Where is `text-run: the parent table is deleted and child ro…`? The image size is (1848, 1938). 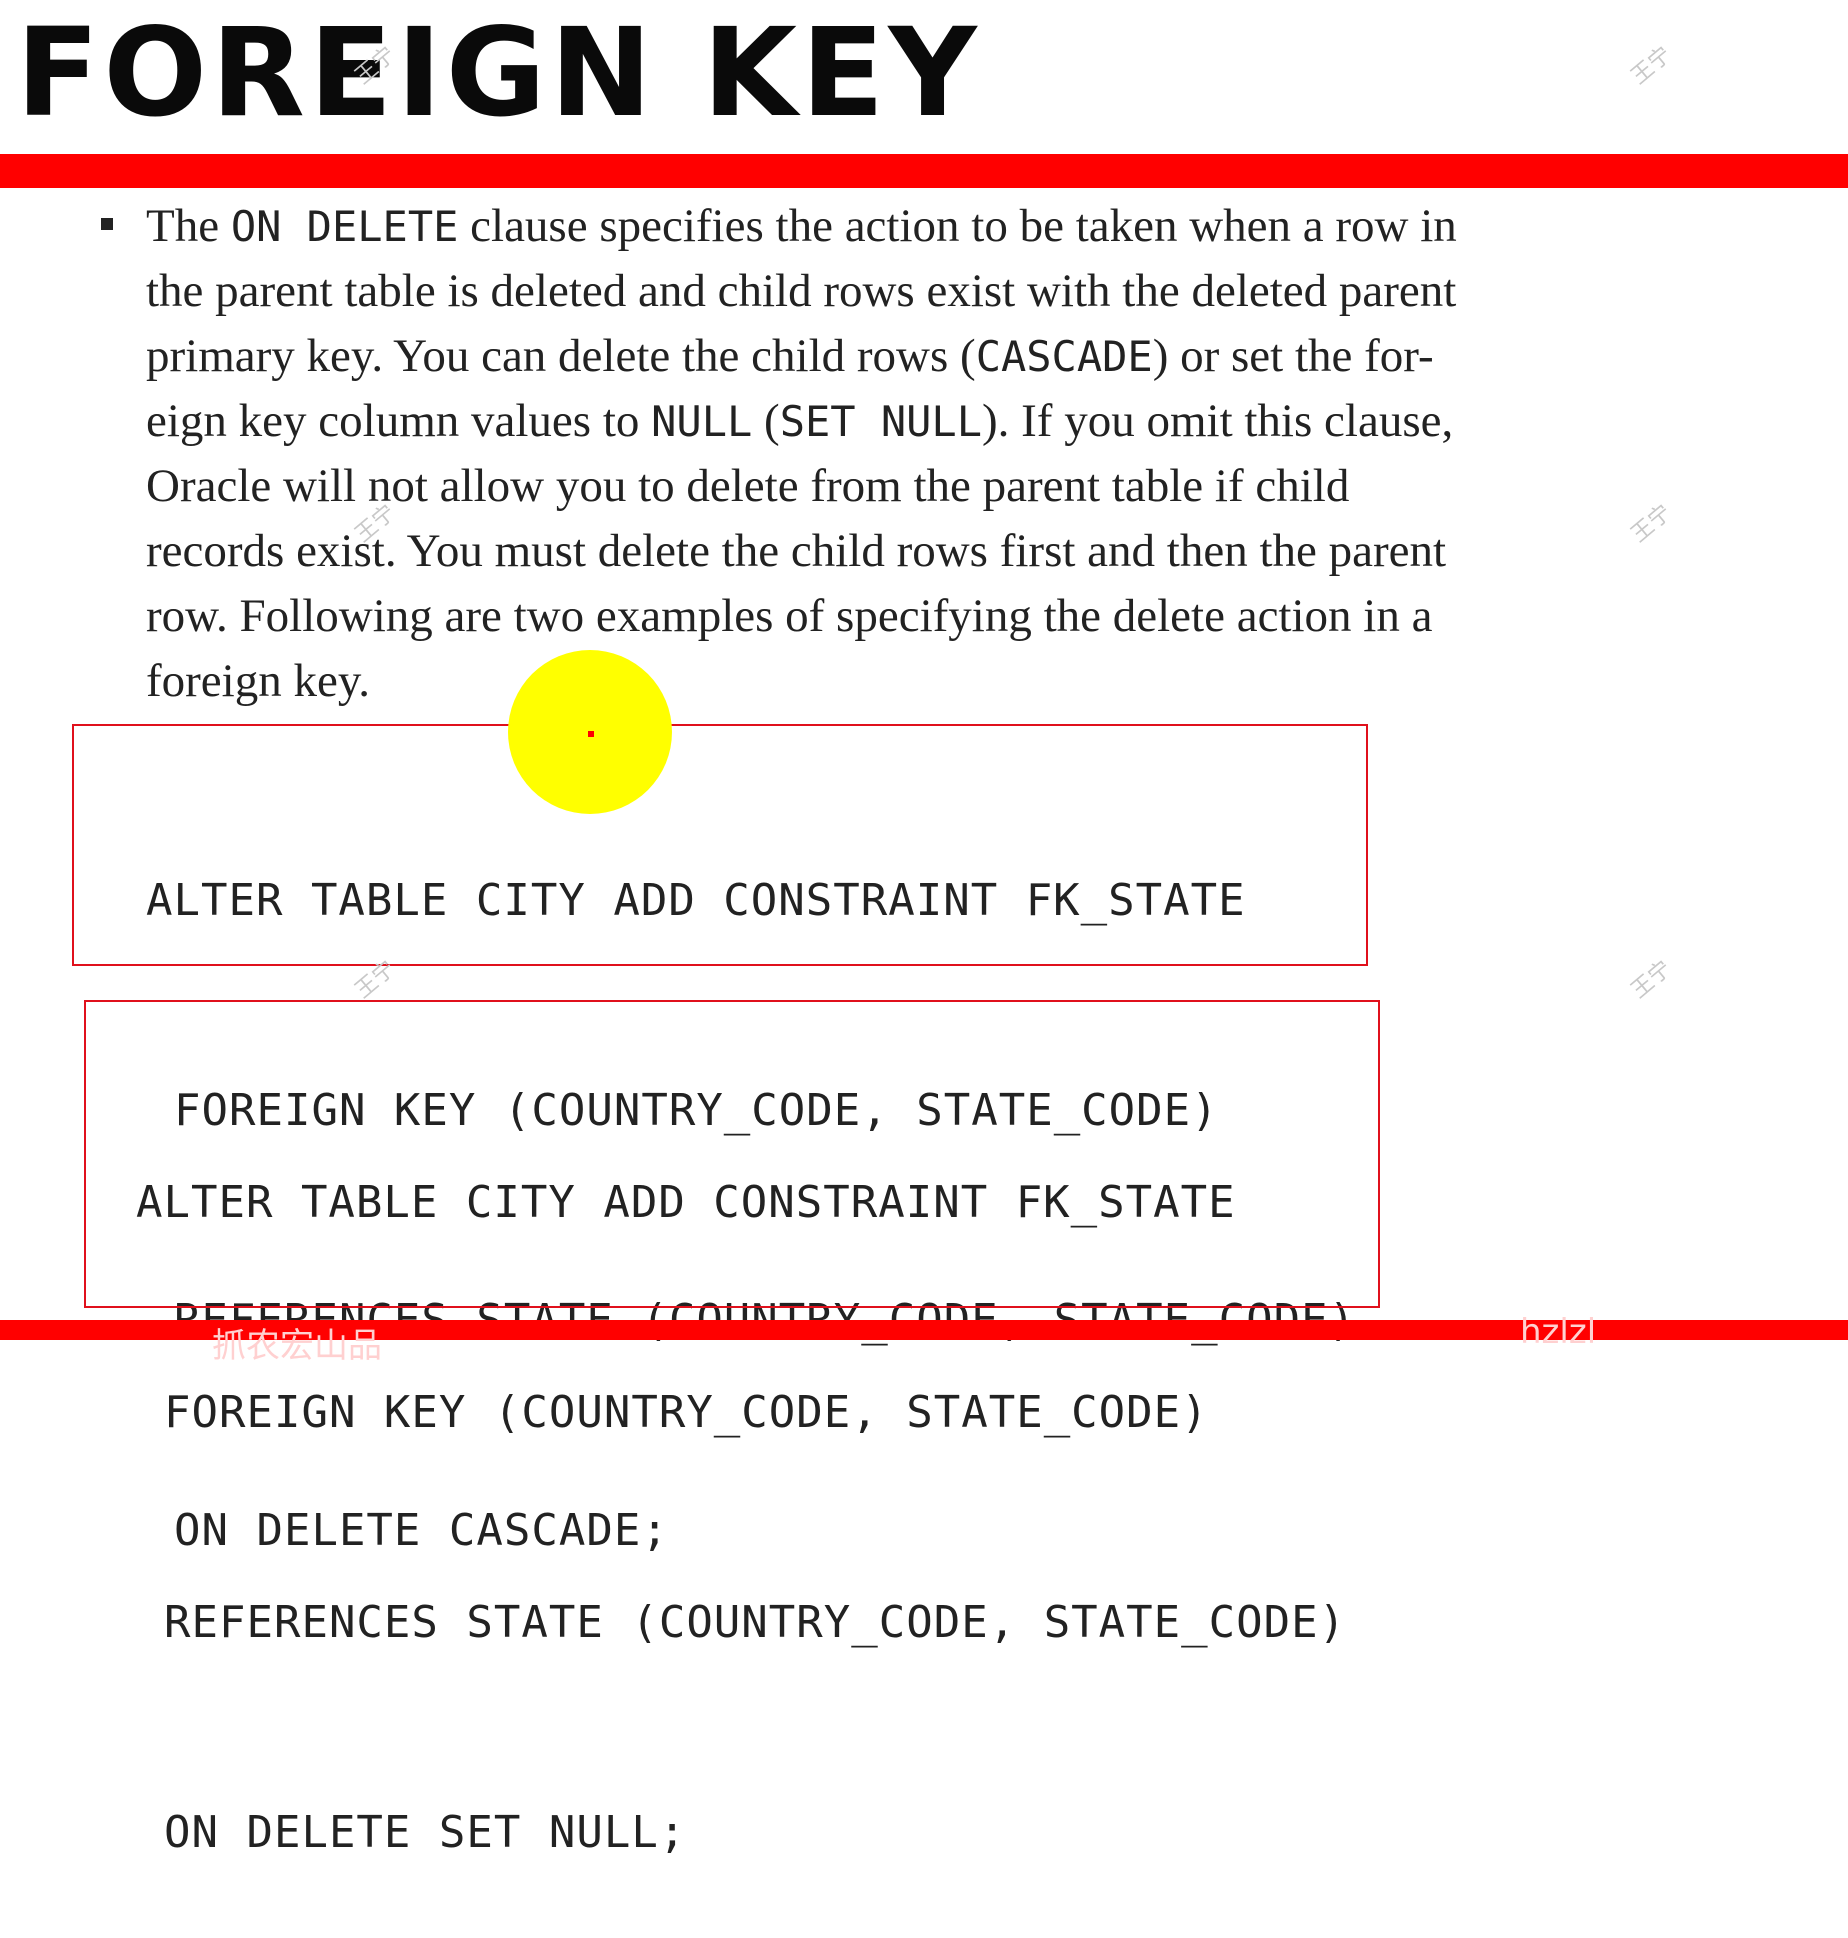
text-run: the parent table is deleted and child ro… is located at coordinates (801, 291).